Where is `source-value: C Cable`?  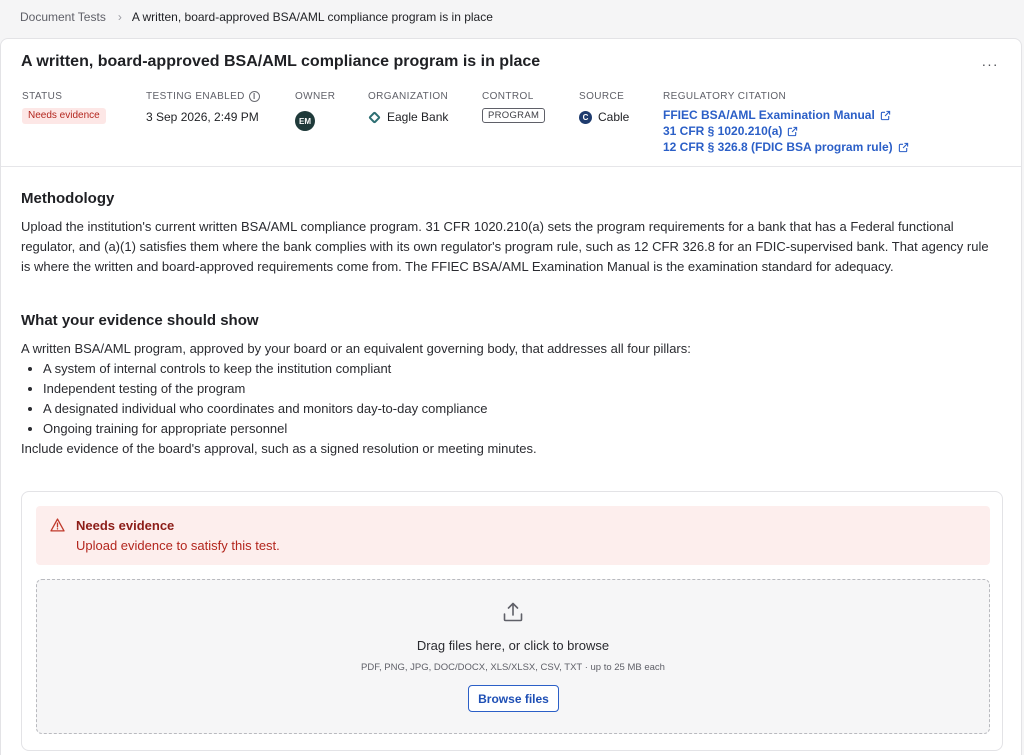 source-value: C Cable is located at coordinates (604, 117).